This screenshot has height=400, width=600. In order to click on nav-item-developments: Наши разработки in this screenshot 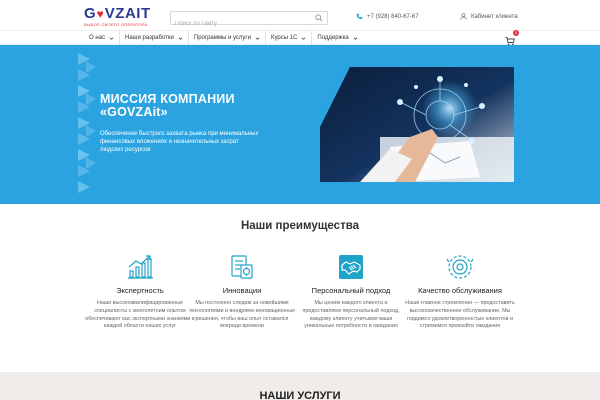, I will do `click(154, 38)`.